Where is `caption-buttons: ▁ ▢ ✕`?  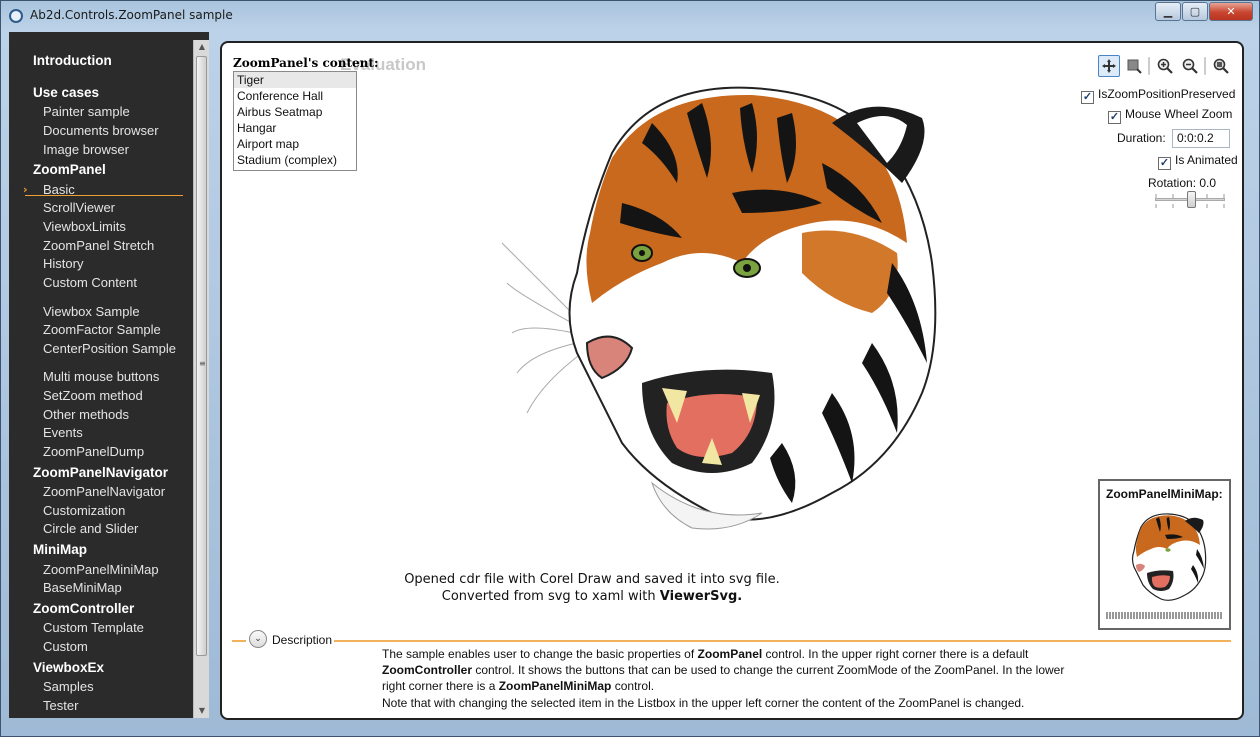
caption-buttons: ▁ ▢ ✕ is located at coordinates (1203, 11).